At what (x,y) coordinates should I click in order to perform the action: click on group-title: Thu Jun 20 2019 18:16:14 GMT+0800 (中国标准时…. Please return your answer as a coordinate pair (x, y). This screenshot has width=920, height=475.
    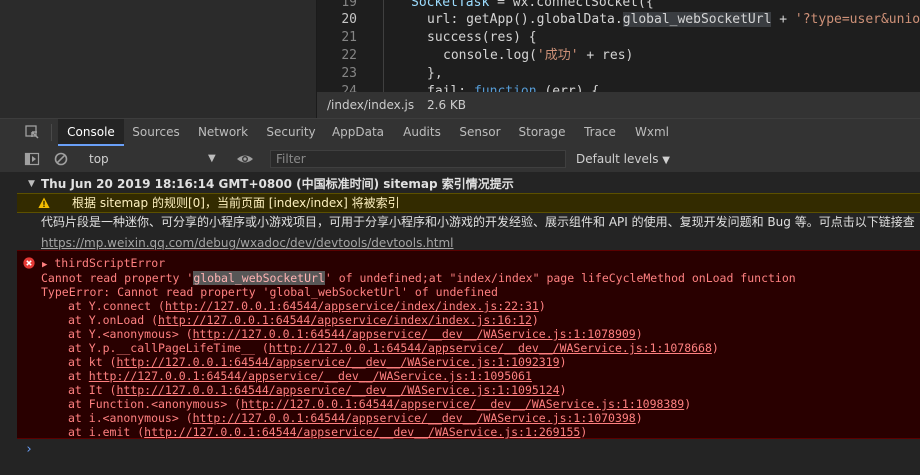
    Looking at the image, I should click on (277, 184).